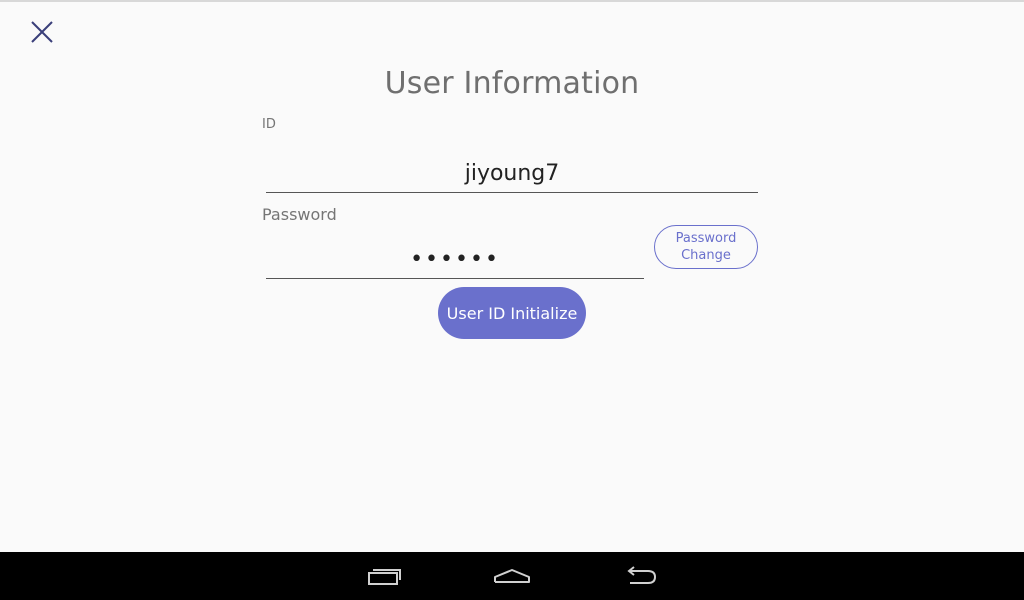 This screenshot has width=1024, height=600. I want to click on user-id-initialize-button: User ID Initialize, so click(512, 313).